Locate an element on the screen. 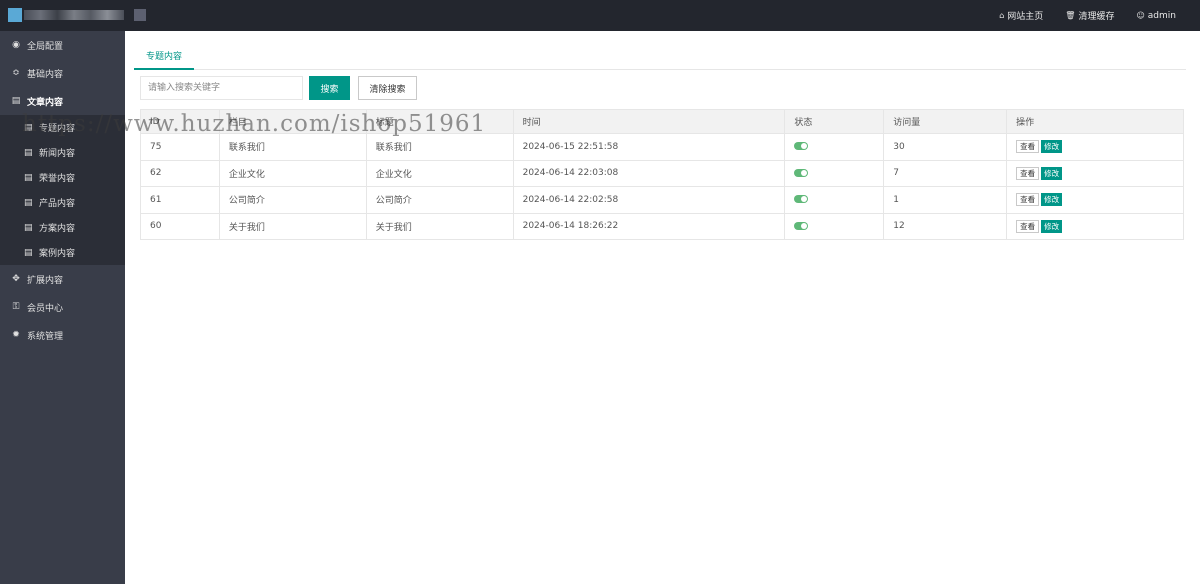 The image size is (1200, 584). cell-title: 企业文化 is located at coordinates (439, 173).